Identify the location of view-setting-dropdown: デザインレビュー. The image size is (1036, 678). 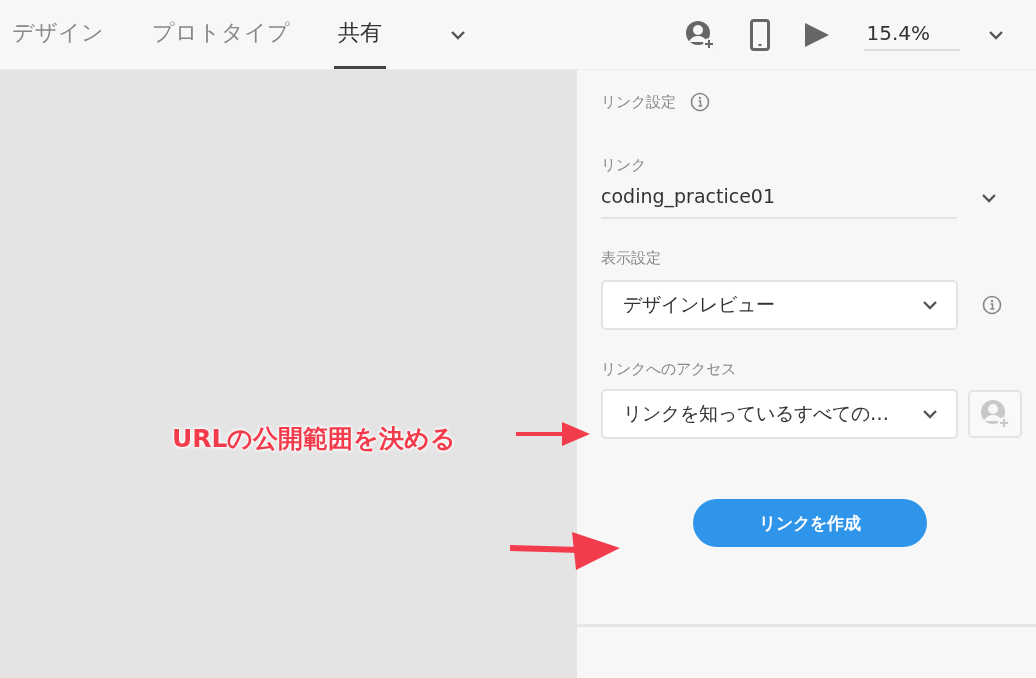
(779, 305).